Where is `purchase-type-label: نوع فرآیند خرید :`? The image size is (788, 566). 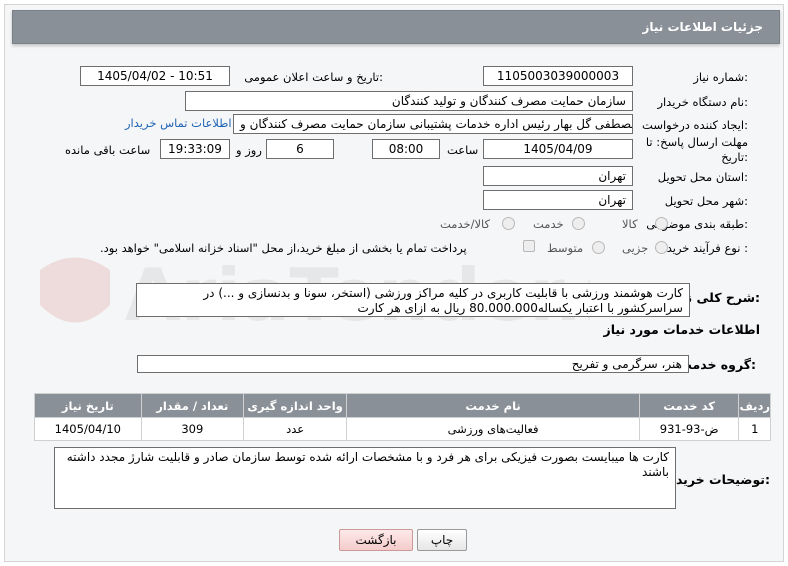
purchase-type-label: نوع فرآیند خرید : is located at coordinates (707, 248).